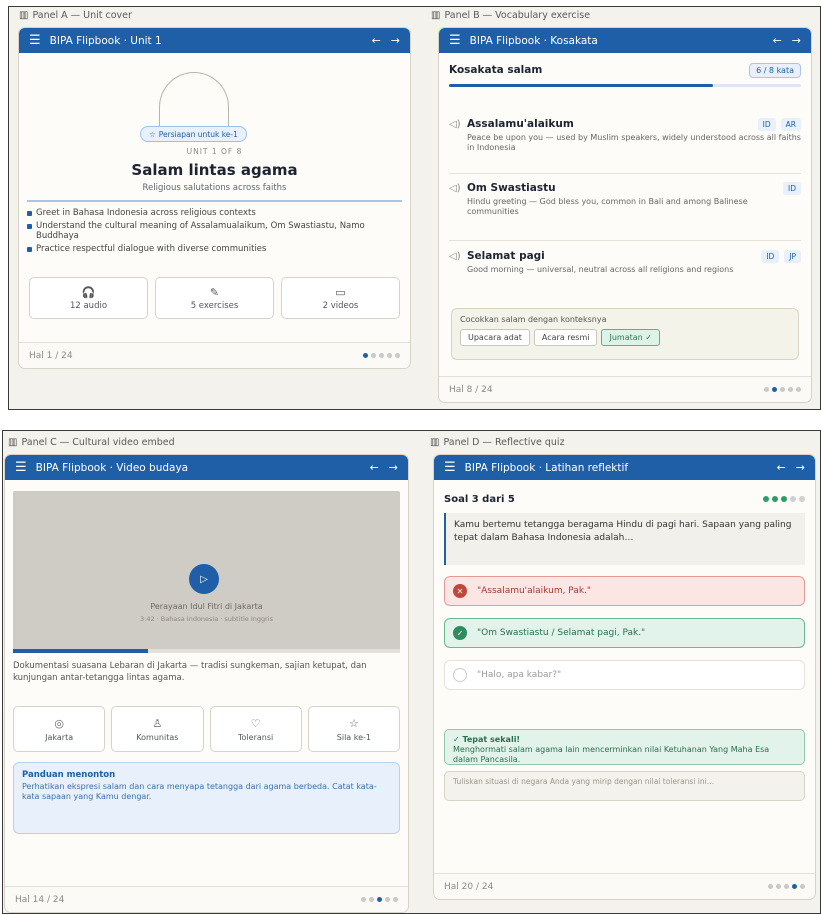 The width and height of the screenshot is (822, 915). What do you see at coordinates (91, 442) in the screenshot?
I see `panel-c-label: ▥ Panel C — Cultural video embed` at bounding box center [91, 442].